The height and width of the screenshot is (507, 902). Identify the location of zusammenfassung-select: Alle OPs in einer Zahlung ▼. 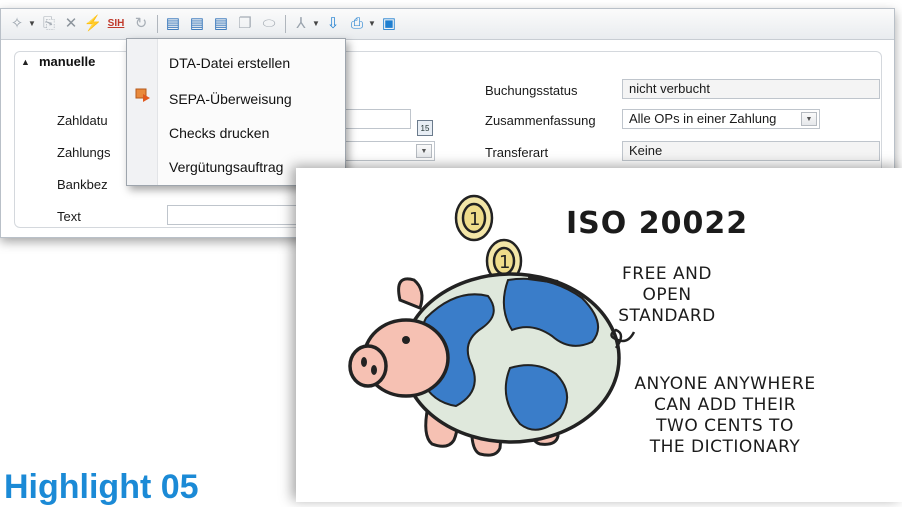
(721, 119).